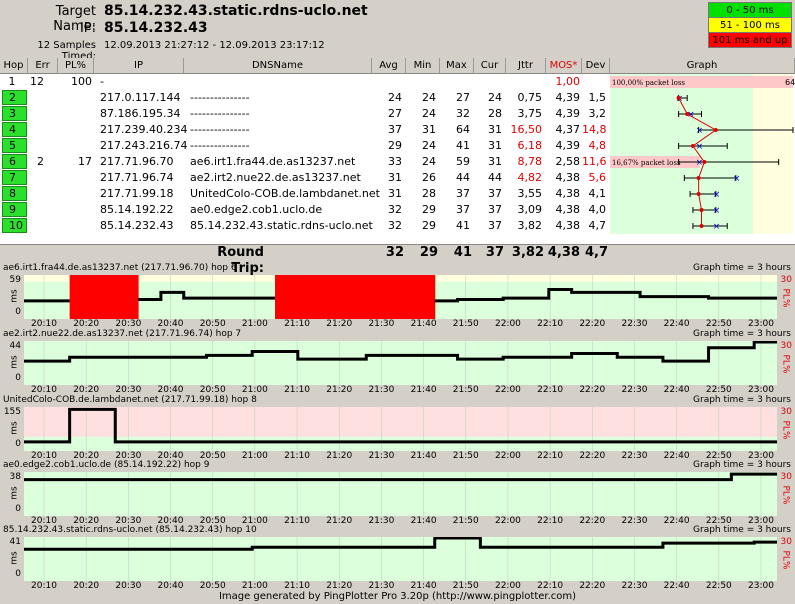 The height and width of the screenshot is (604, 795). What do you see at coordinates (455, 82) in the screenshot?
I see `cell-max` at bounding box center [455, 82].